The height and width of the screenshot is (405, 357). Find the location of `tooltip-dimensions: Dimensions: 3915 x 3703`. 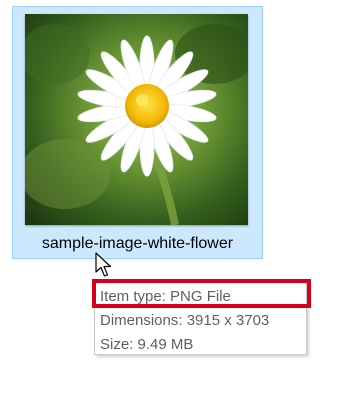

tooltip-dimensions: Dimensions: 3915 x 3703 is located at coordinates (185, 320).